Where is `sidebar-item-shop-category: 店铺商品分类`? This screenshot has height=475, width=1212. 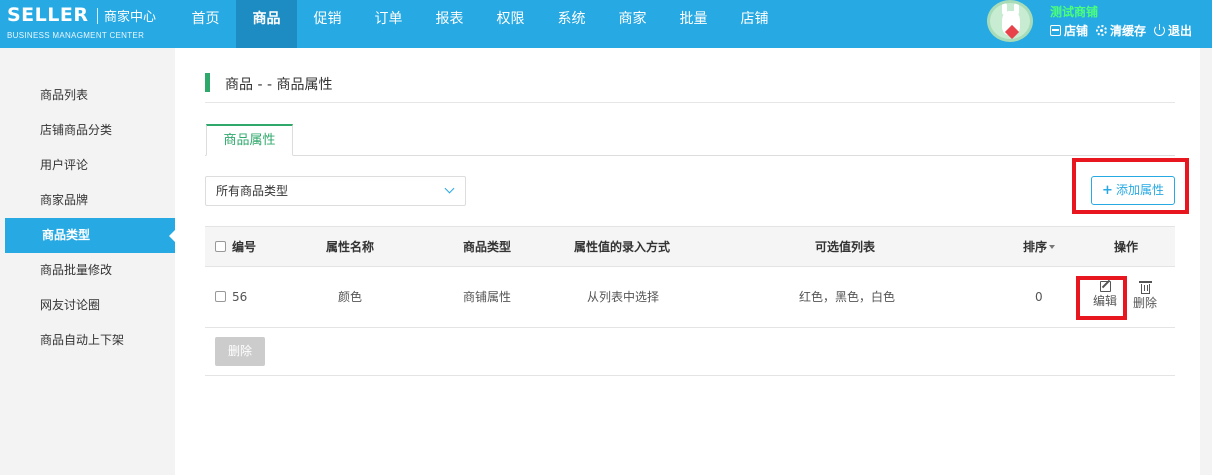 sidebar-item-shop-category: 店铺商品分类 is located at coordinates (87, 130).